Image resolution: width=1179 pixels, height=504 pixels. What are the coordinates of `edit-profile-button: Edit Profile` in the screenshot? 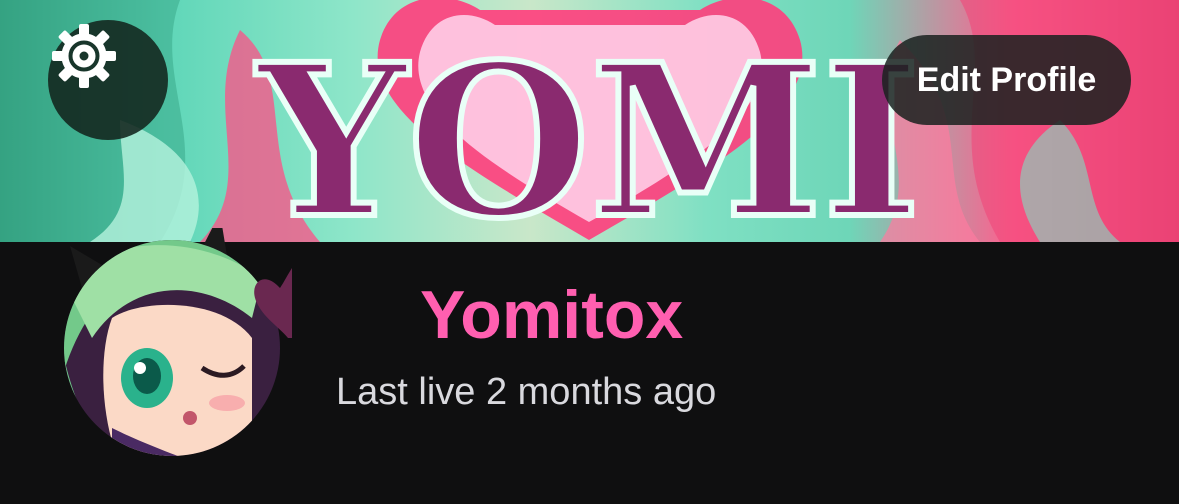 It's located at (1006, 80).